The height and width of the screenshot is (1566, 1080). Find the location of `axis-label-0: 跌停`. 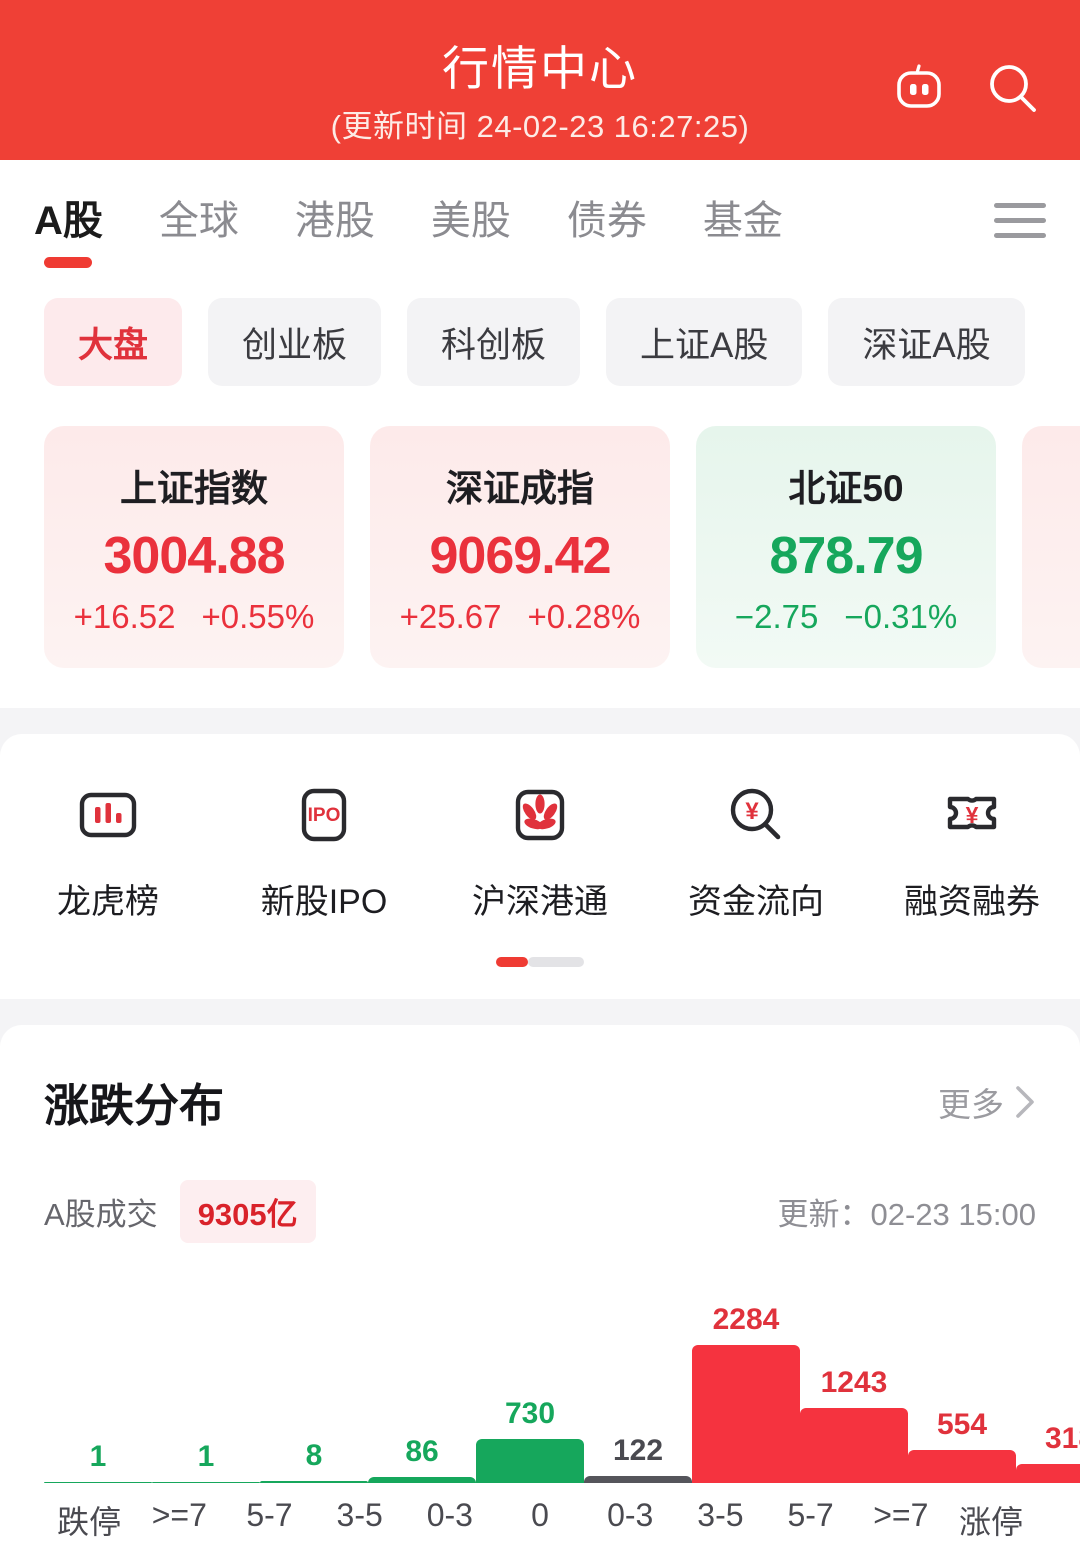

axis-label-0: 跌停 is located at coordinates (89, 1522).